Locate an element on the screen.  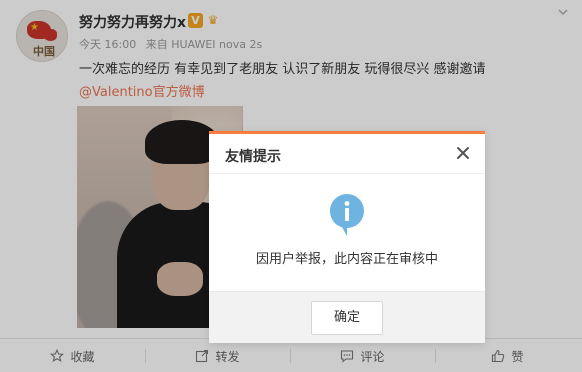
confirm-button: 确定 is located at coordinates (347, 318).